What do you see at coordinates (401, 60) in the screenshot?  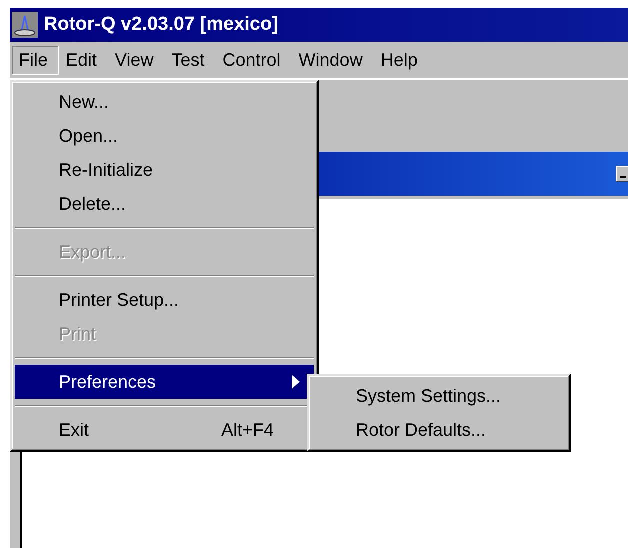 I see `menu-item: Help` at bounding box center [401, 60].